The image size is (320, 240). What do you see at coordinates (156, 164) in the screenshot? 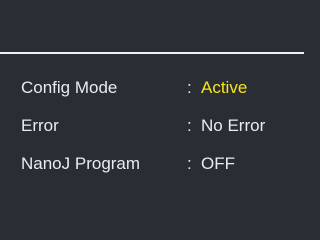
I see `status-row-nanoj-program: NanoJ Program : OFF` at bounding box center [156, 164].